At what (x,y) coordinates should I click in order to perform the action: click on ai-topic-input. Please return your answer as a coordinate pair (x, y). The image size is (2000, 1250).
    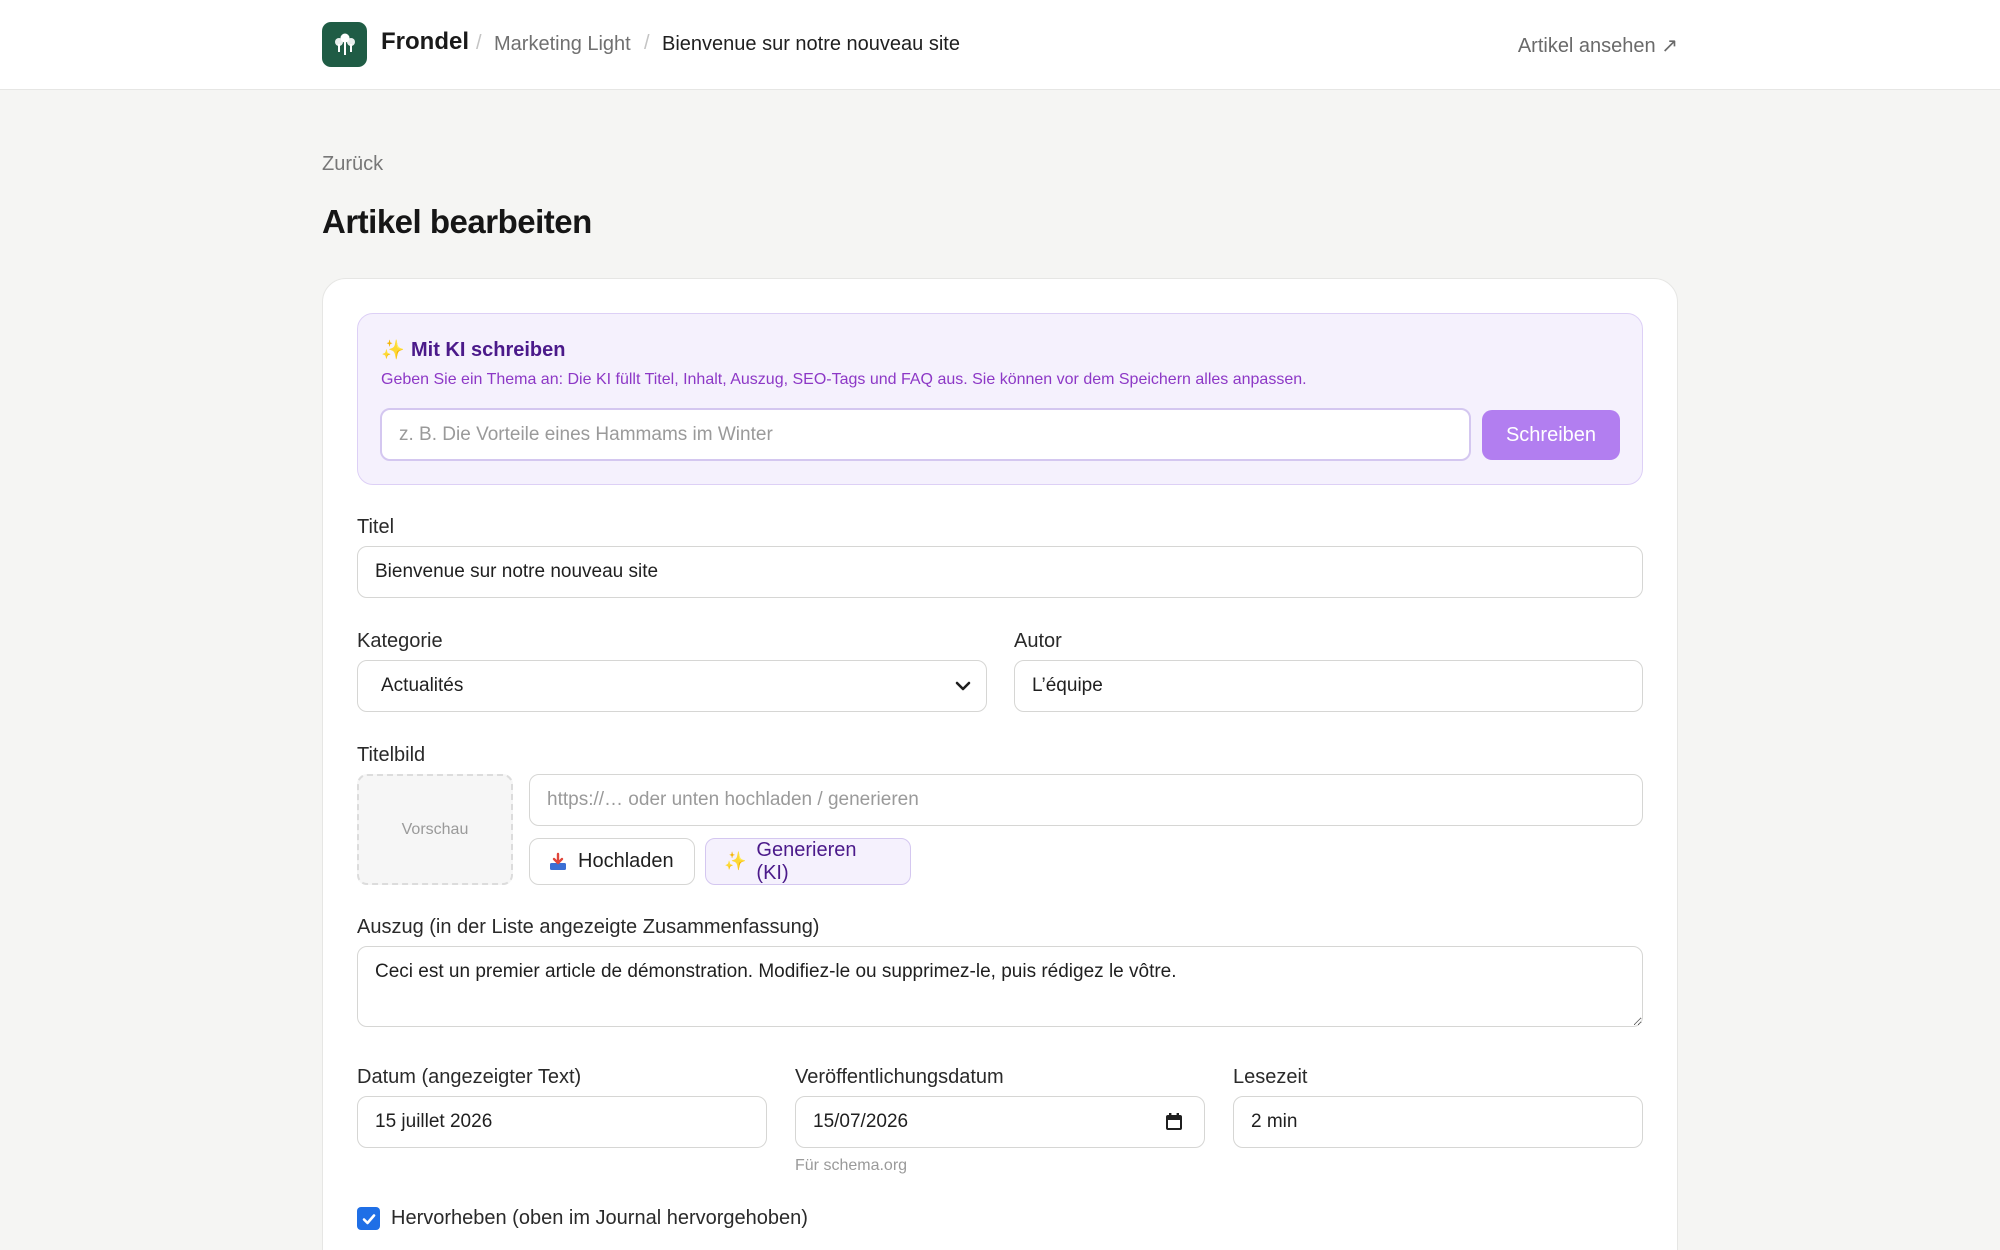
    Looking at the image, I should click on (925, 434).